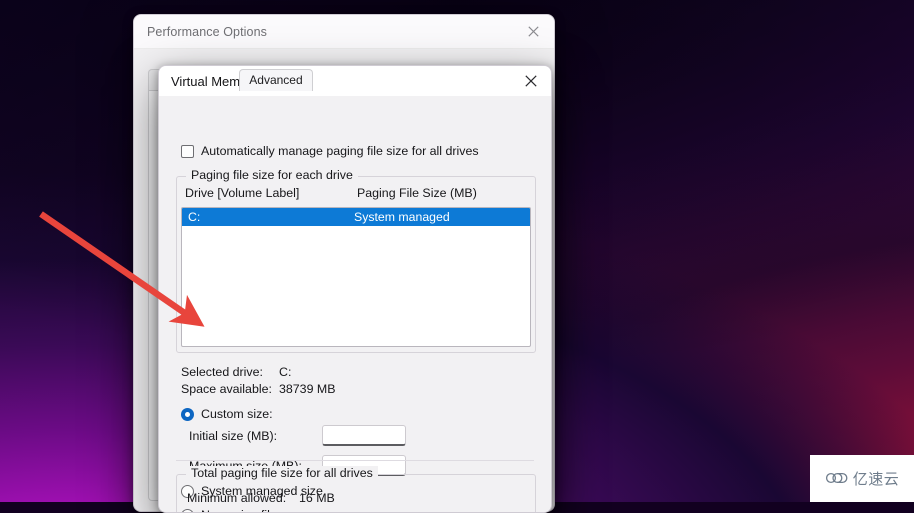 This screenshot has width=914, height=513. Describe the element at coordinates (187, 151) in the screenshot. I see `auto-manage-paging-checkbox` at that location.